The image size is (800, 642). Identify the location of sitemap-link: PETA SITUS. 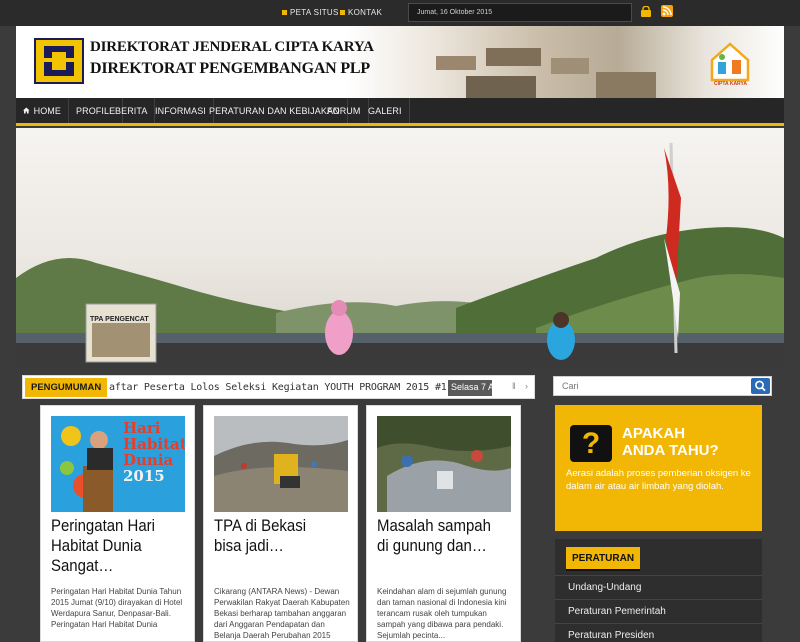
(310, 12).